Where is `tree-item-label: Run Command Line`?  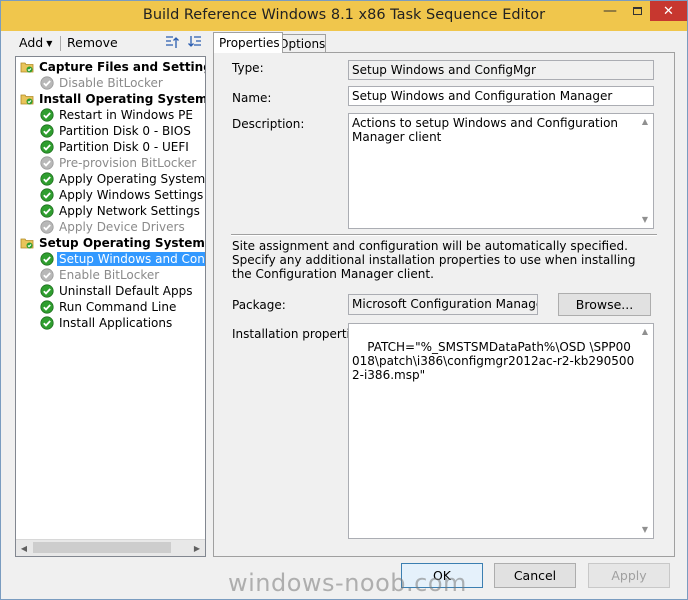
tree-item-label: Run Command Line is located at coordinates (118, 307).